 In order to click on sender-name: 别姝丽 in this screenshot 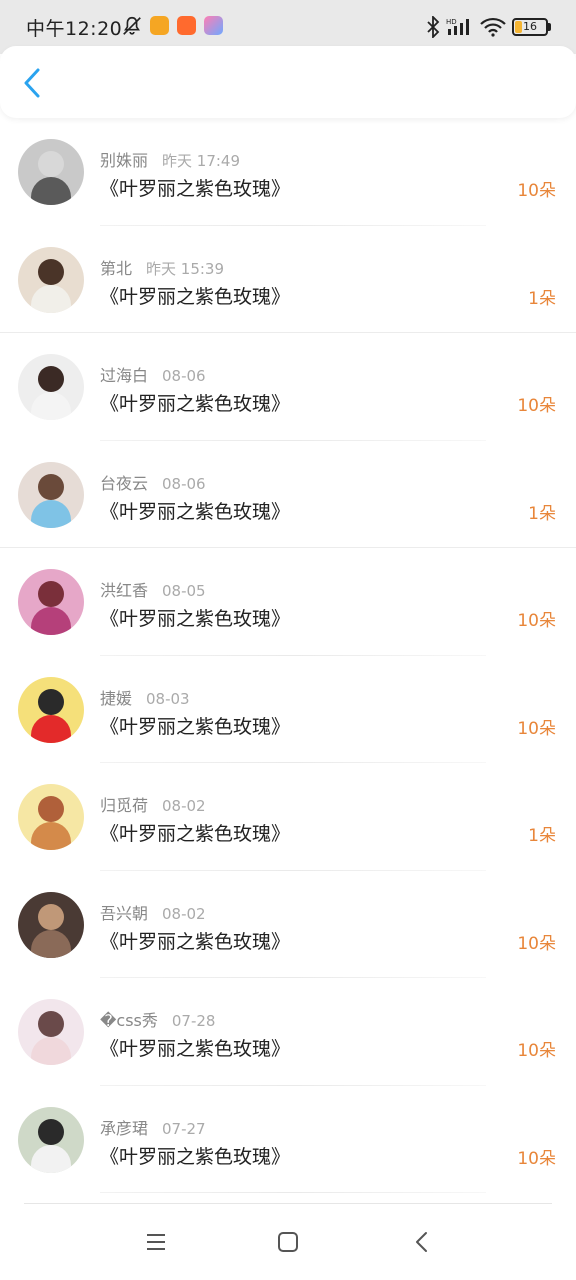, I will do `click(124, 160)`.